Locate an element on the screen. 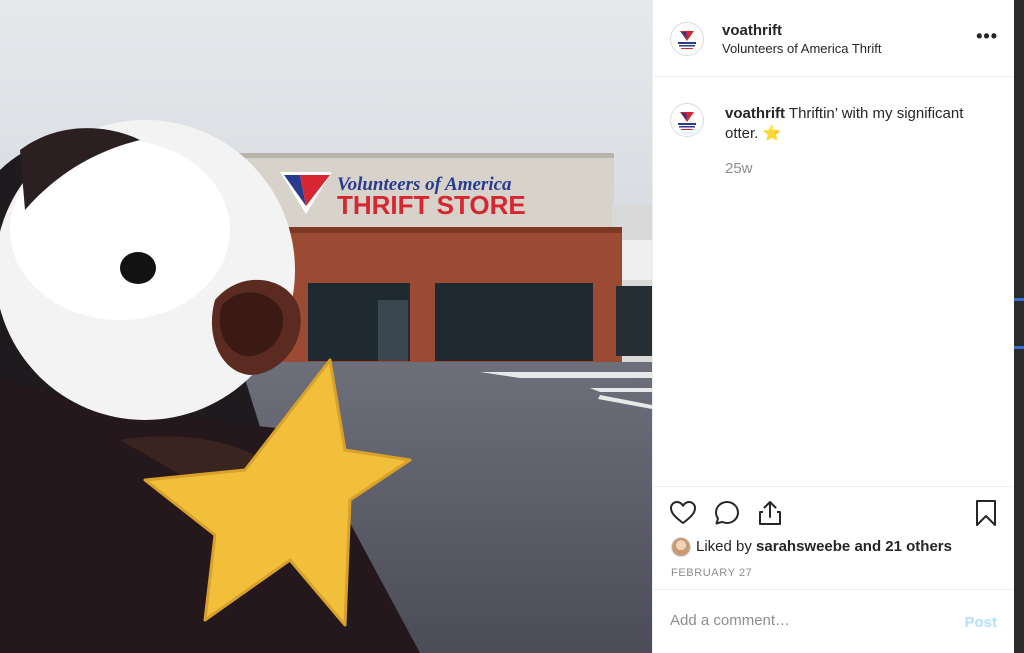  caption-avatar is located at coordinates (687, 120).